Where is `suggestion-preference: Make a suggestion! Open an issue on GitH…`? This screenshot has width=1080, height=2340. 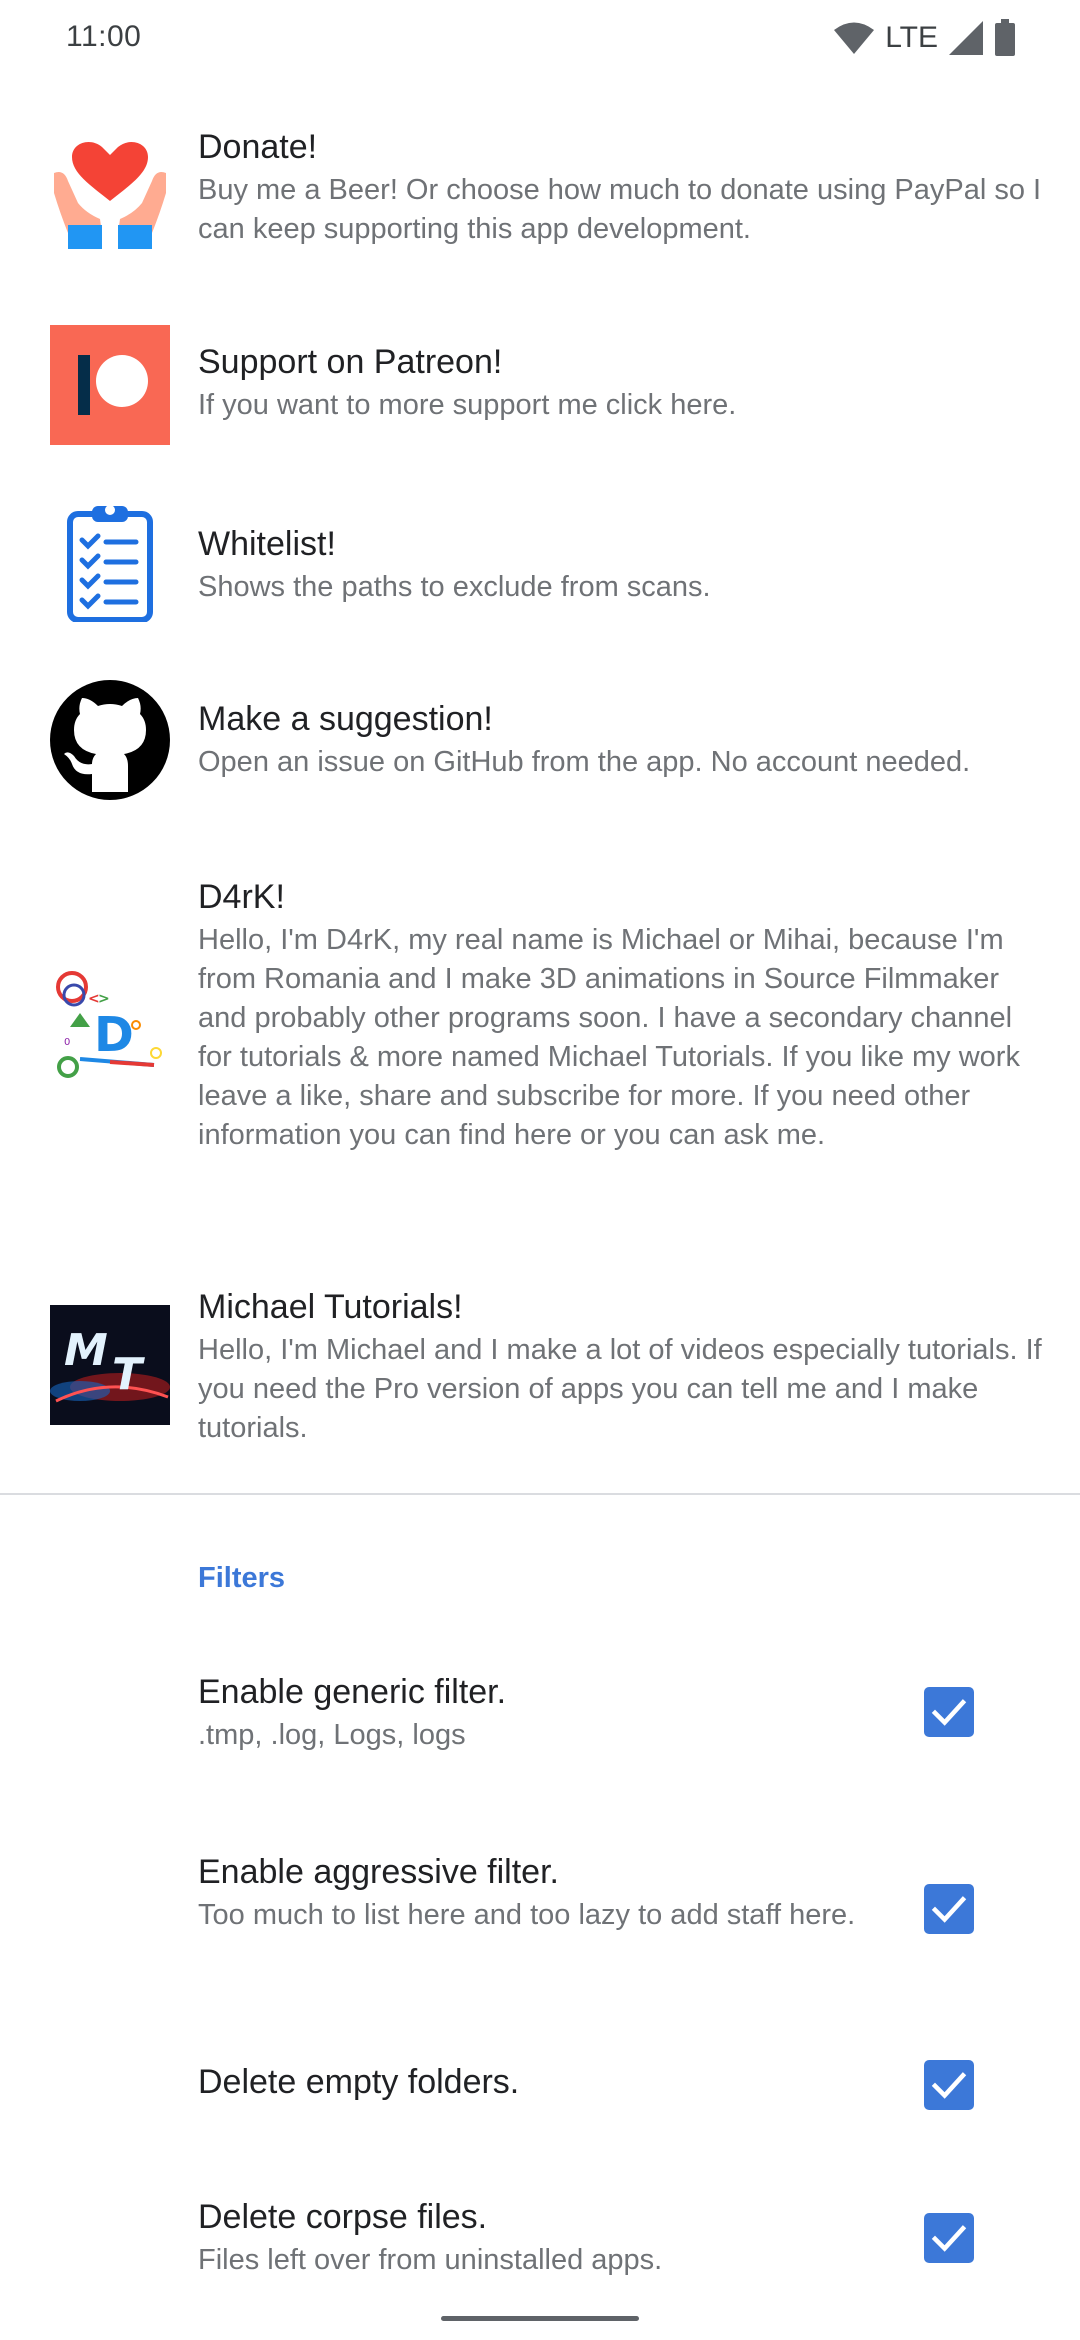 suggestion-preference: Make a suggestion! Open an issue on GitH… is located at coordinates (540, 740).